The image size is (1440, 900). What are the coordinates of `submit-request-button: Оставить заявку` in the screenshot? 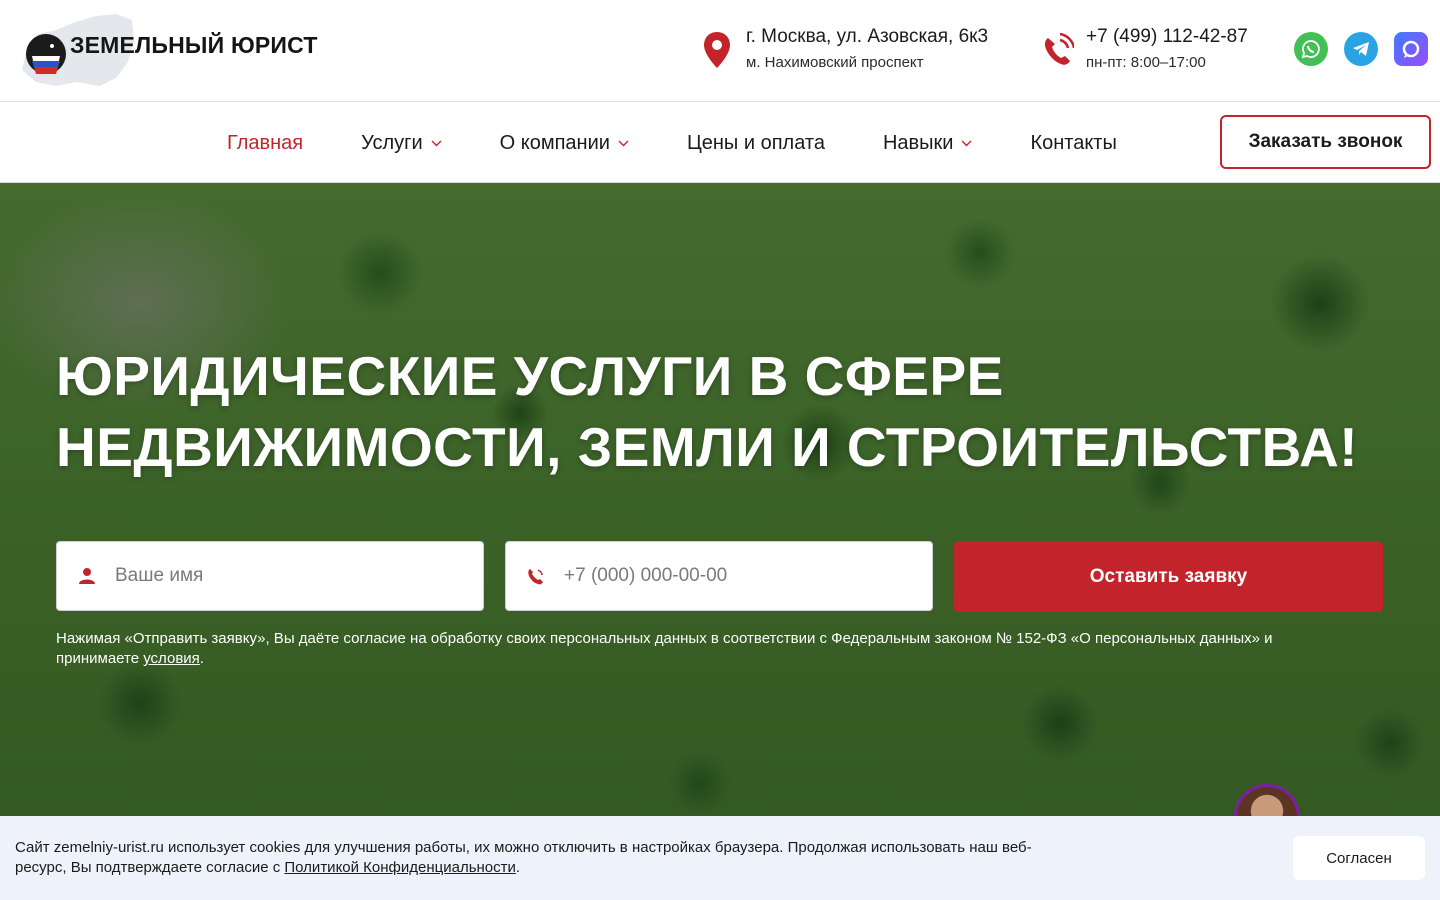 It's located at (1168, 576).